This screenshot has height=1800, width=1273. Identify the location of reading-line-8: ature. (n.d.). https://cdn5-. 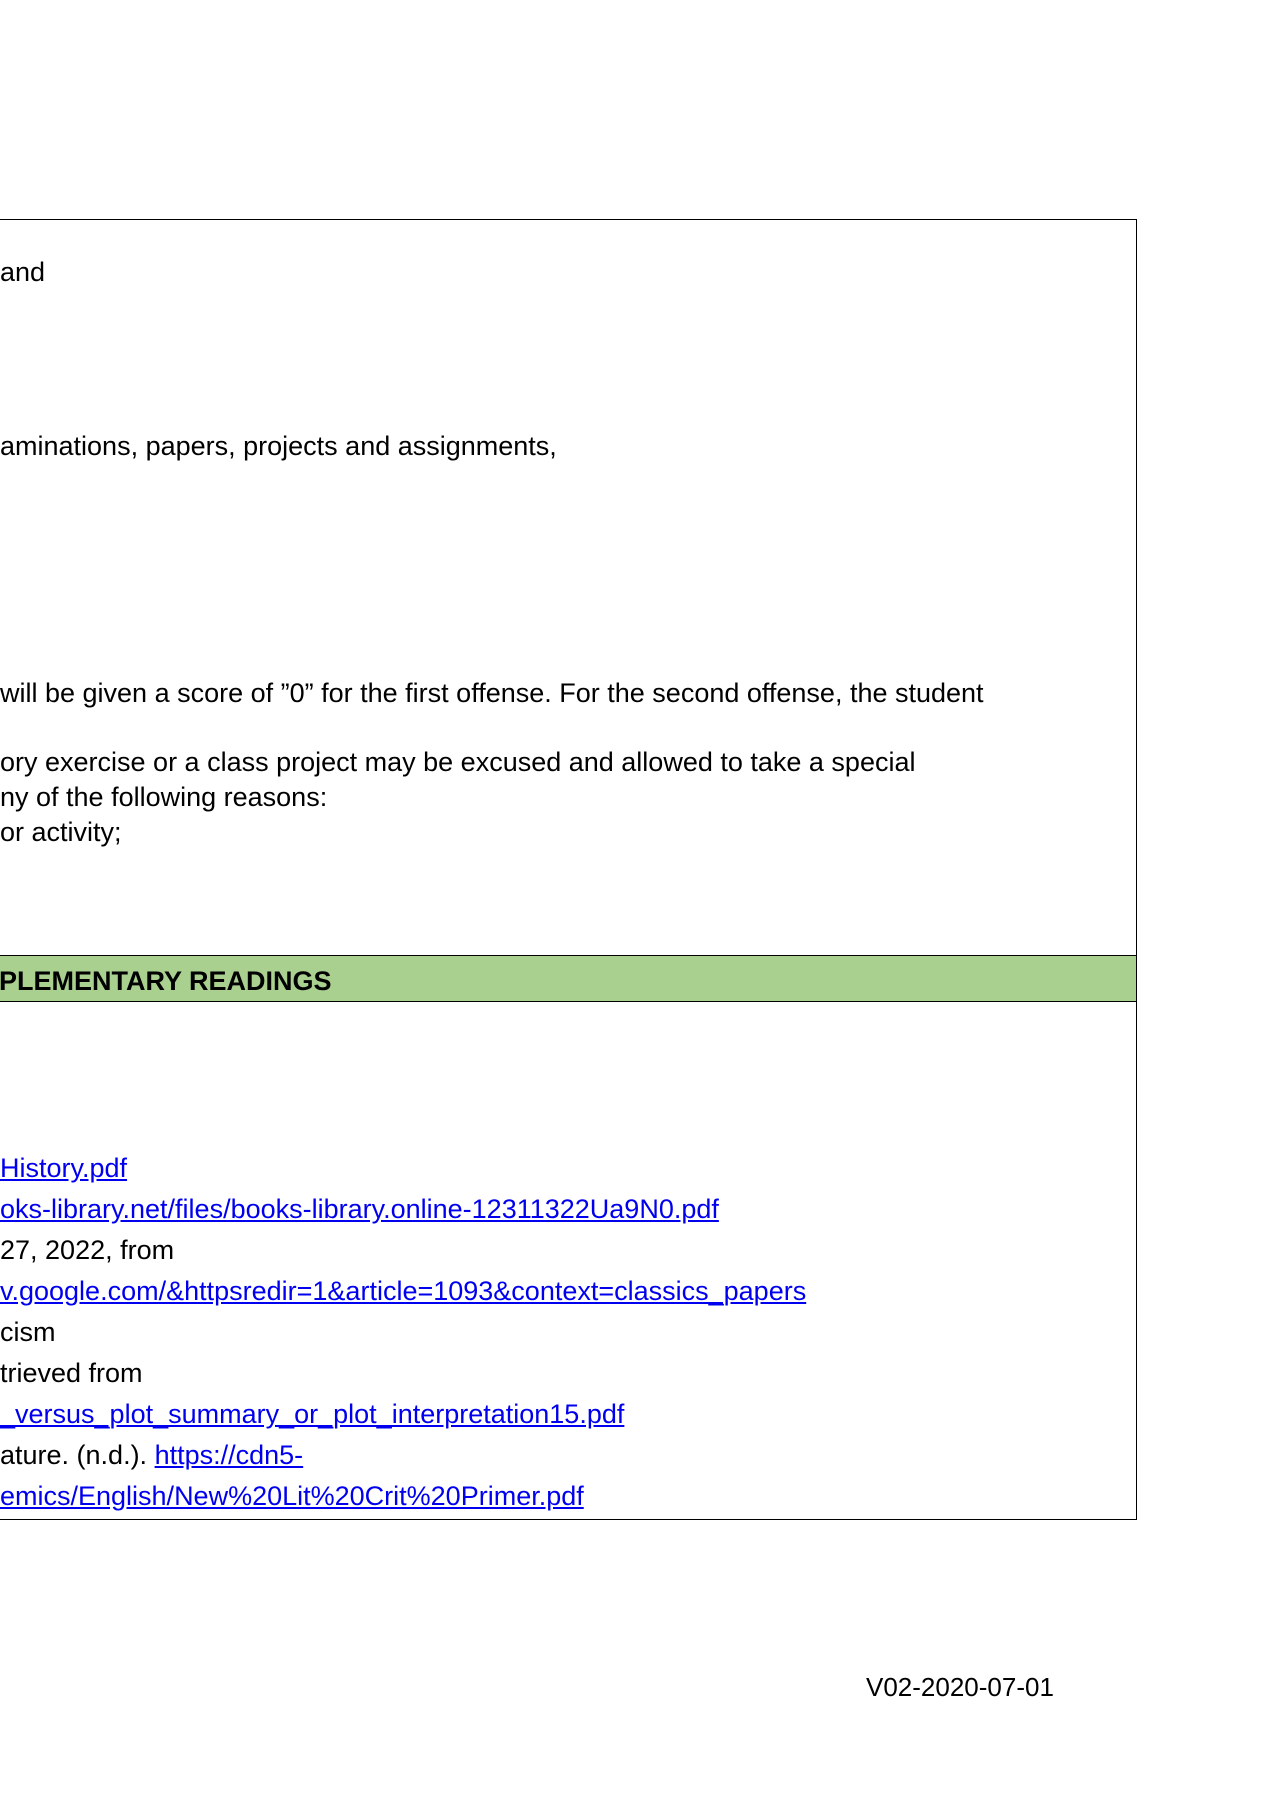
(151, 1455).